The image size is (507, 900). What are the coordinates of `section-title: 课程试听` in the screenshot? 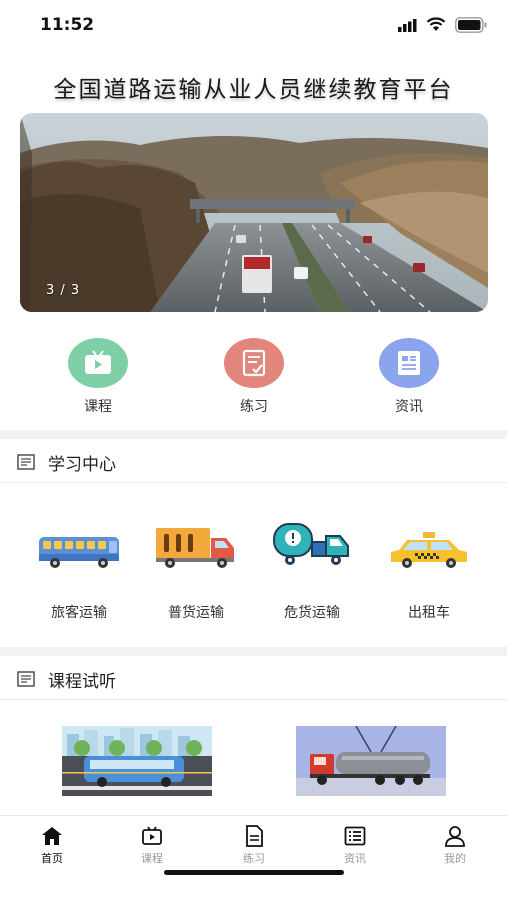 It's located at (82, 682).